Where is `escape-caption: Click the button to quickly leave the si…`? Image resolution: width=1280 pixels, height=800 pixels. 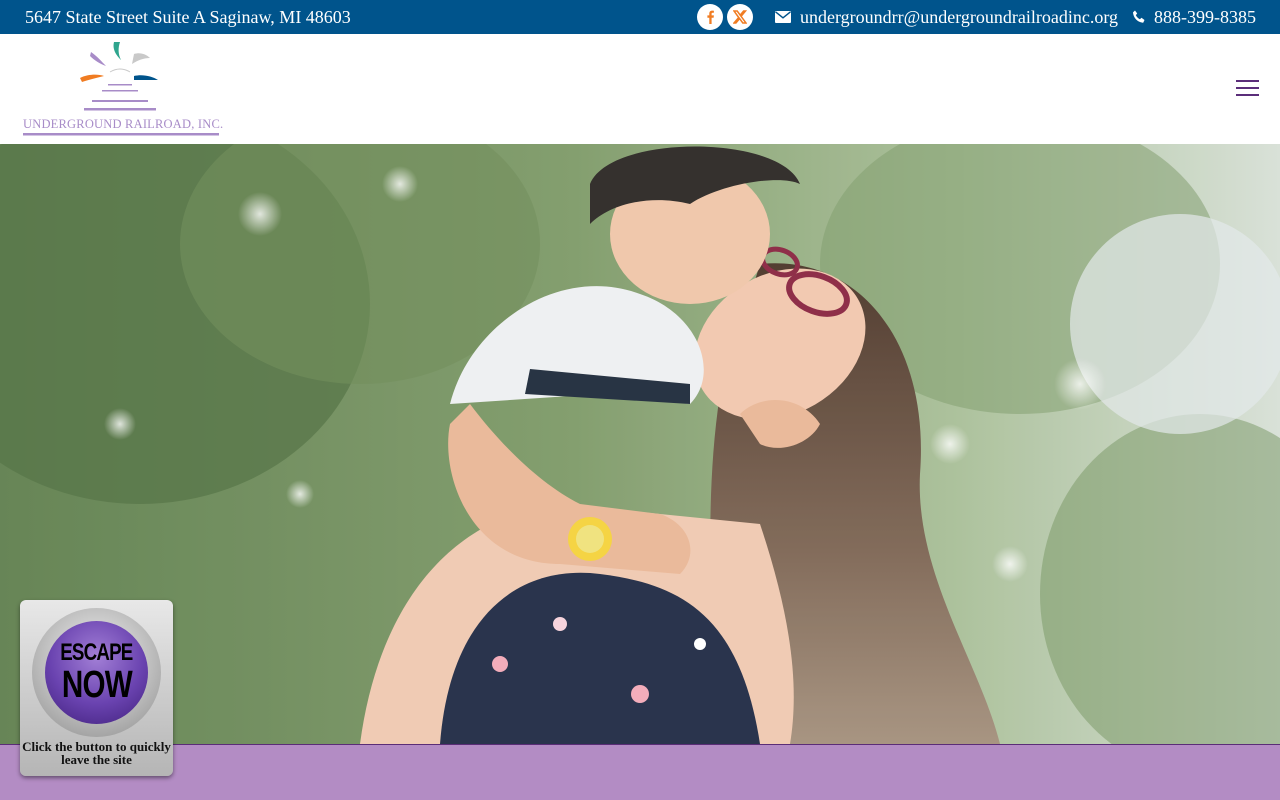
escape-caption: Click the button to quickly leave the si… is located at coordinates (96, 753).